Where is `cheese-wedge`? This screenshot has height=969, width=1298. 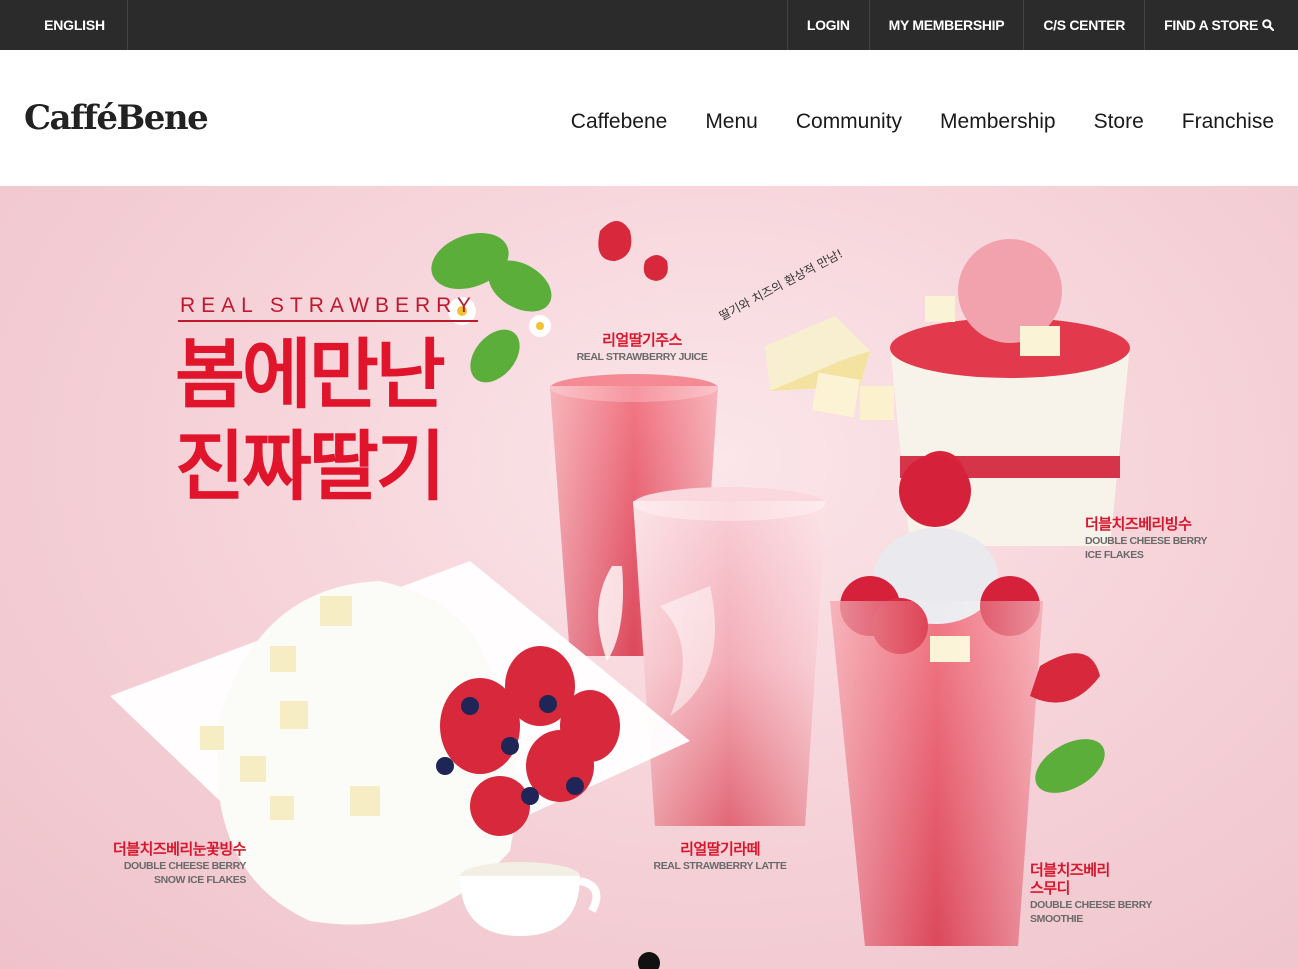
cheese-wedge is located at coordinates (829, 368).